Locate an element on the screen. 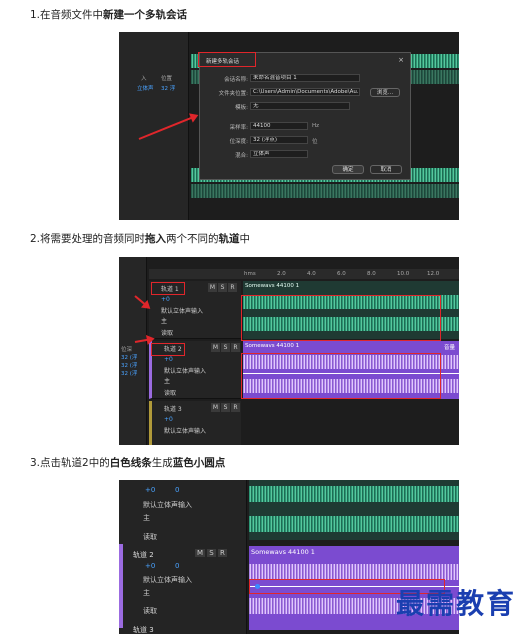 The height and width of the screenshot is (634, 526). files-panel: 入 位置 立体声 32 浮 is located at coordinates (154, 126).